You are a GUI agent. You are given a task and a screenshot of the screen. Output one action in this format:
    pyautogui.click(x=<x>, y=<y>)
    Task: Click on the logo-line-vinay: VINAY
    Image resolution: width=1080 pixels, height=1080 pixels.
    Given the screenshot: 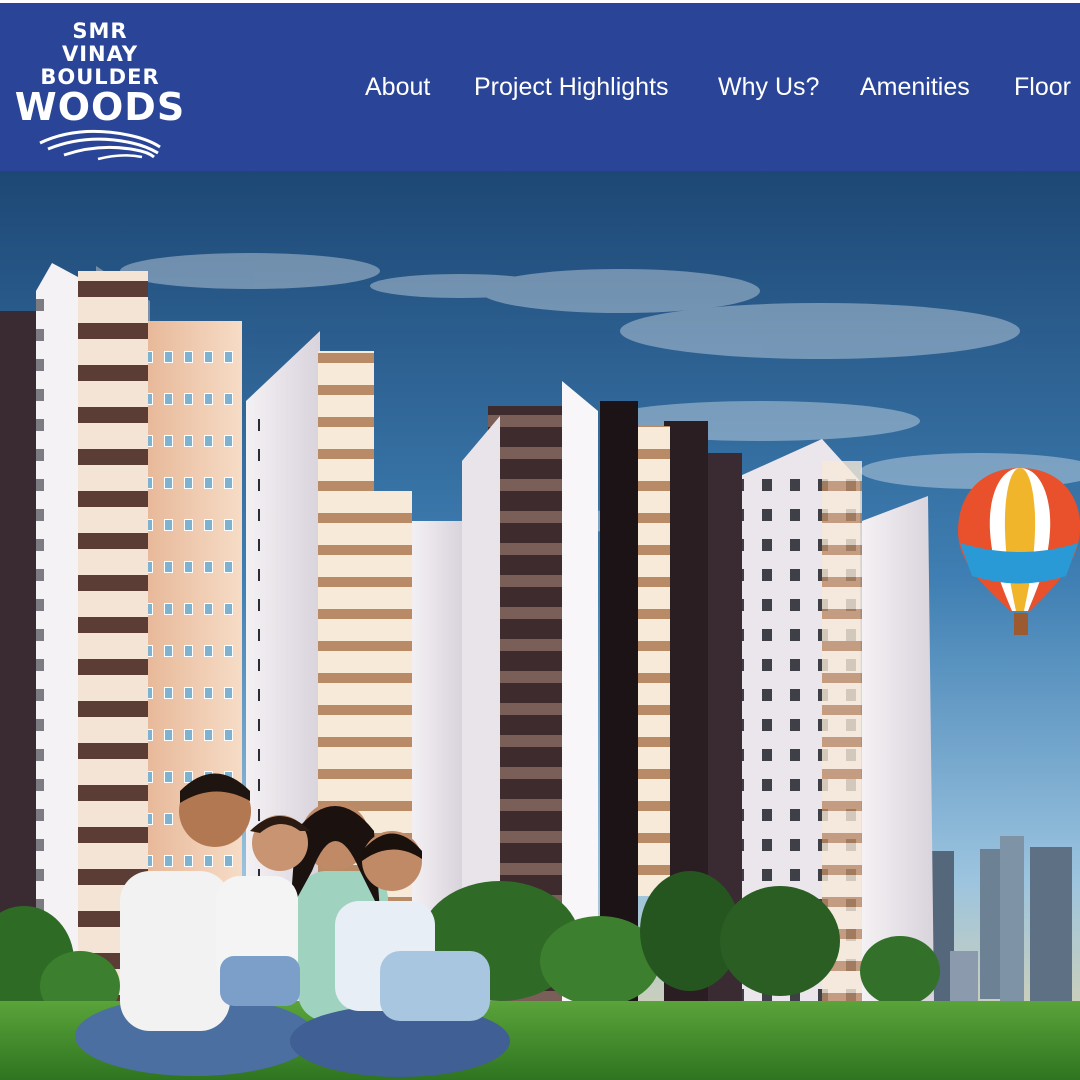 What is the action you would take?
    pyautogui.click(x=100, y=54)
    